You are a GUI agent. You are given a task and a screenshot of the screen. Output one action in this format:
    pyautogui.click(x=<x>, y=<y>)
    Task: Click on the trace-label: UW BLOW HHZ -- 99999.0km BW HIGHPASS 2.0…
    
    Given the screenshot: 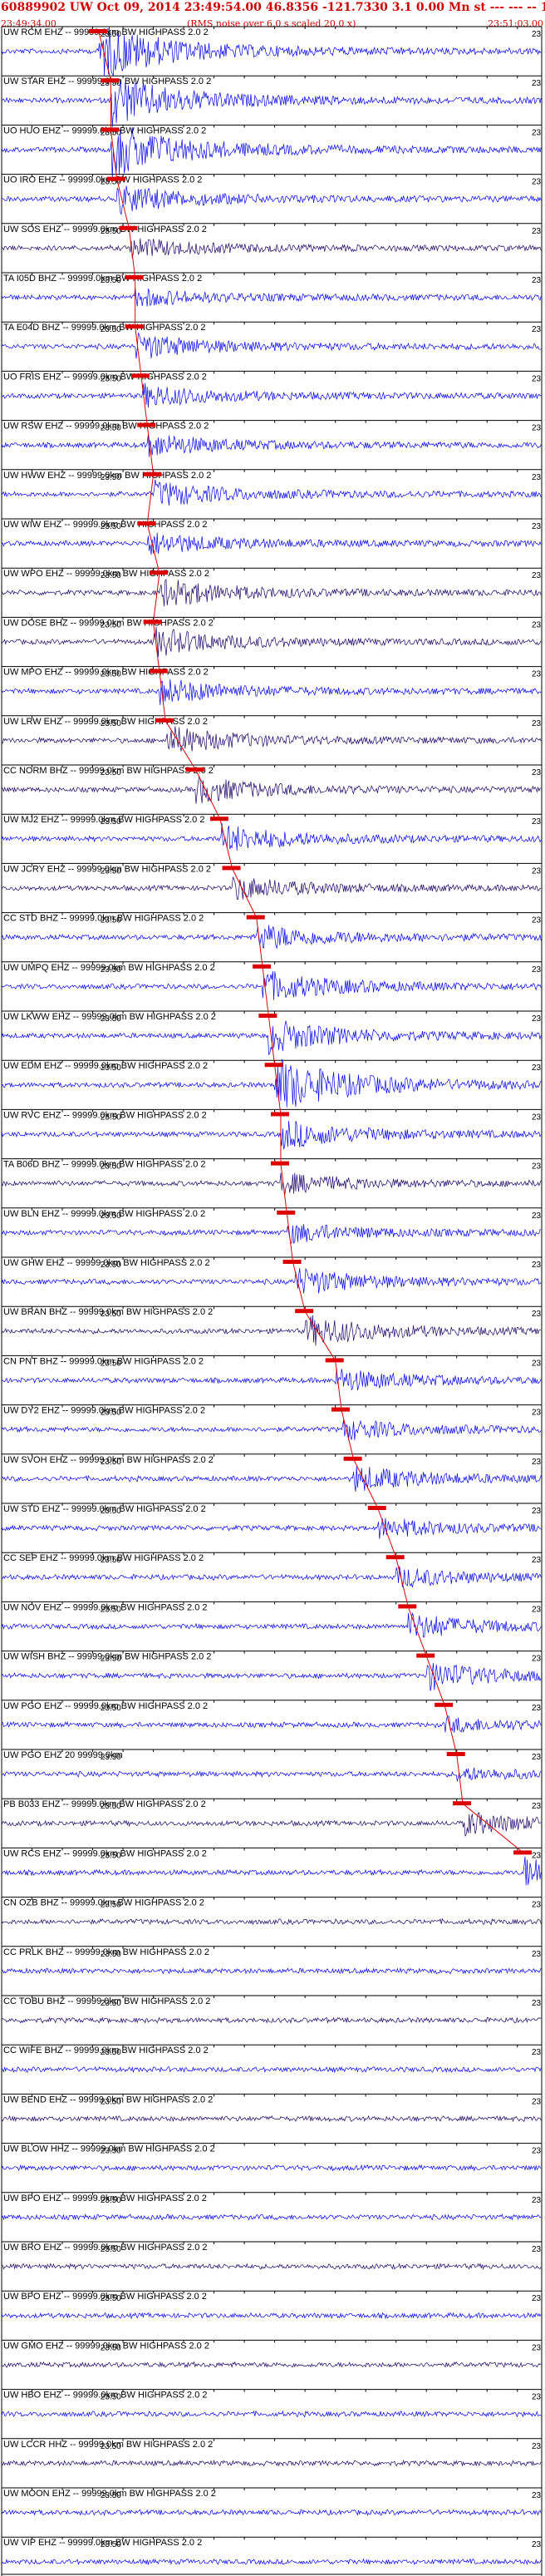 What is the action you would take?
    pyautogui.click(x=109, y=2149)
    